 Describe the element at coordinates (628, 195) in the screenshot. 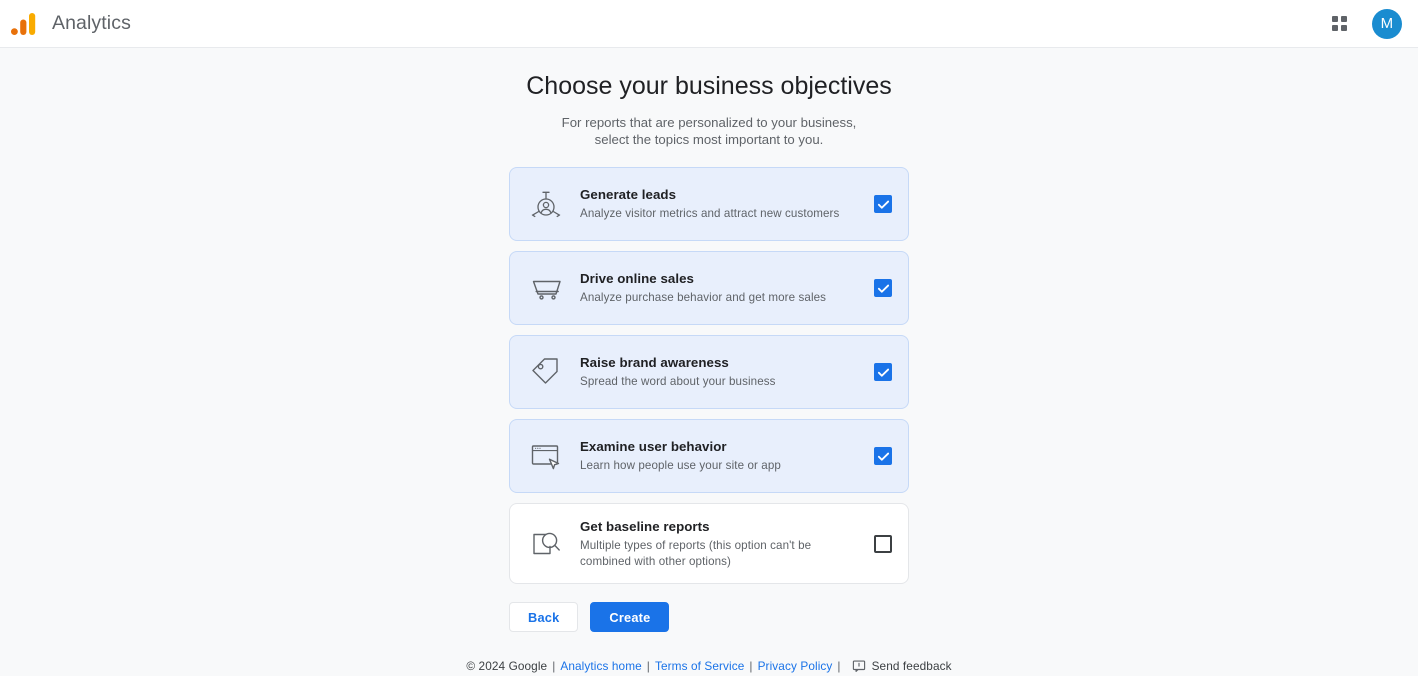

I see `objective-title: Generate leads` at that location.